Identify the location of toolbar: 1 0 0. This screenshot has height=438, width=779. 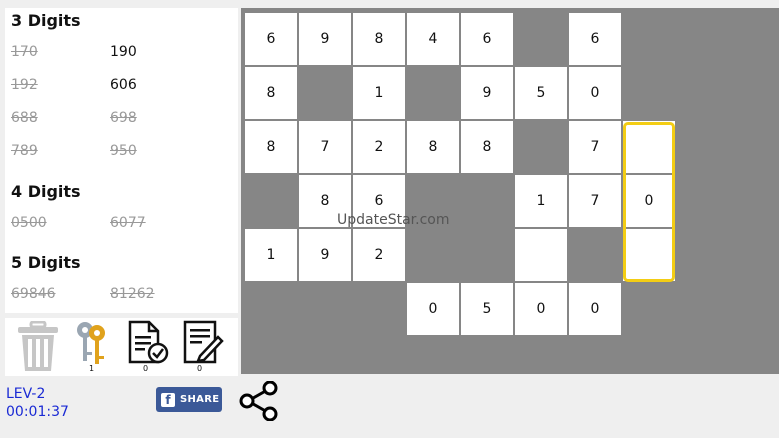
(121, 347).